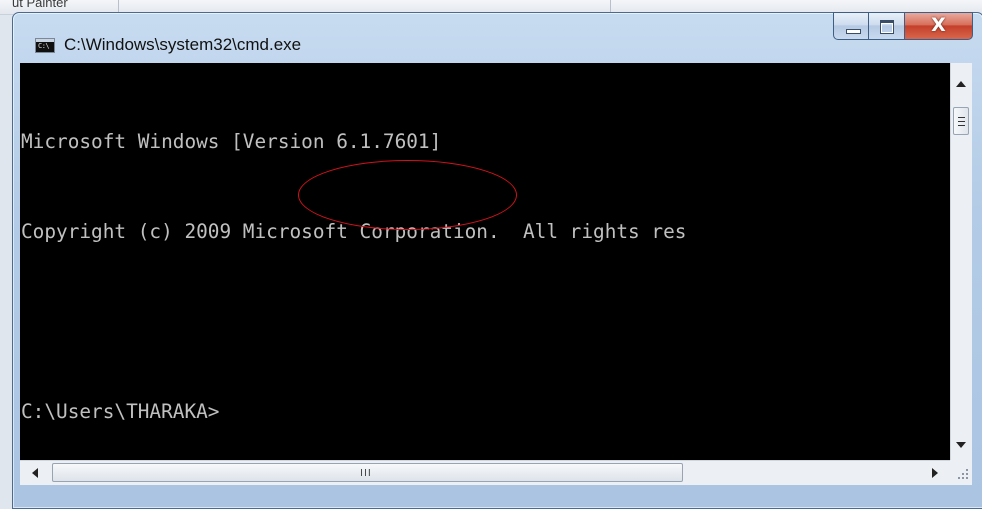 This screenshot has width=982, height=509. I want to click on horizontal-scrollbar: III, so click(485, 472).